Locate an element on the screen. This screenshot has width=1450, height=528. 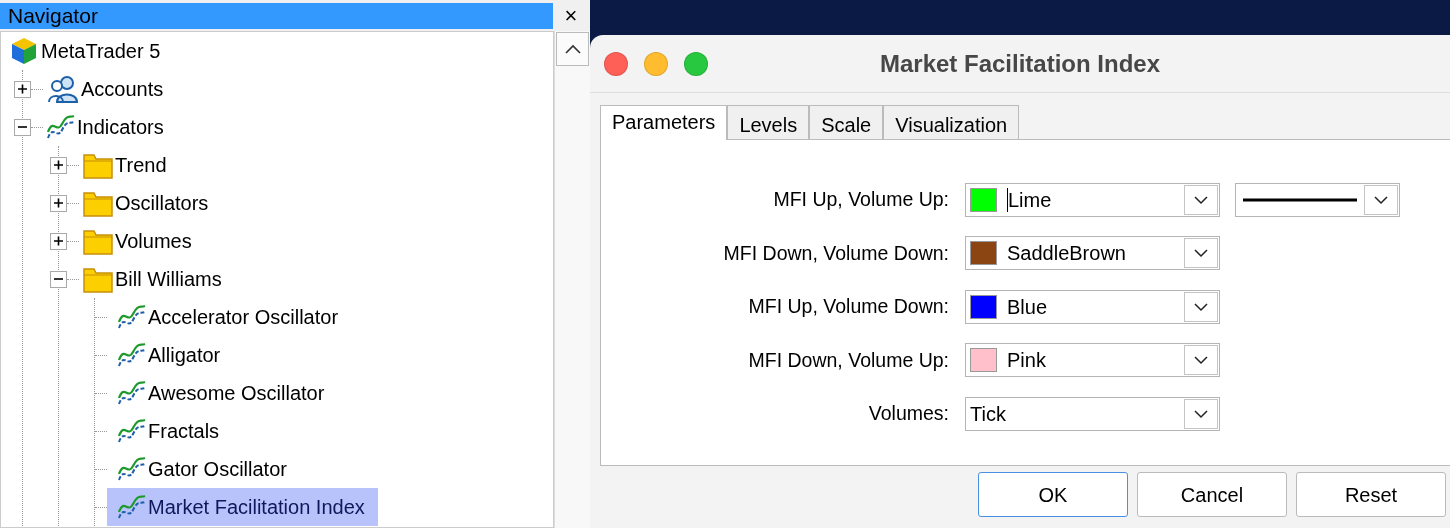
tree-item: Indicators is located at coordinates (110, 127).